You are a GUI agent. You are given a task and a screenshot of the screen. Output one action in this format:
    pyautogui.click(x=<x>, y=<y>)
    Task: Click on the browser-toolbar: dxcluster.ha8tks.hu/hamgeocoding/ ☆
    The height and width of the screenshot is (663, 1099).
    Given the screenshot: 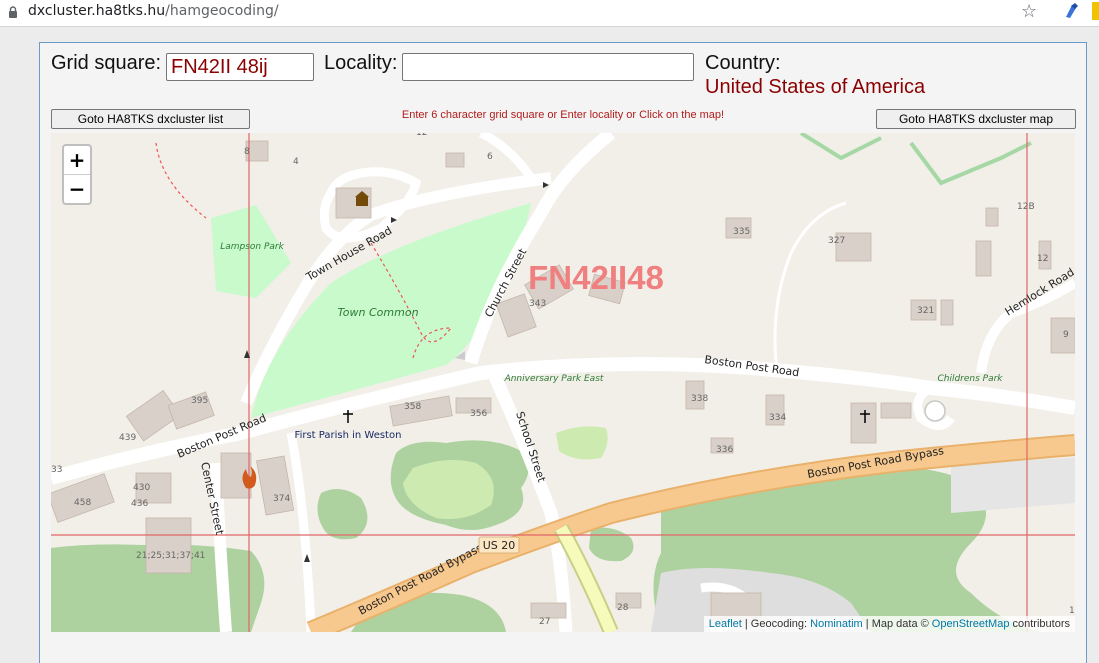 What is the action you would take?
    pyautogui.click(x=549, y=13)
    